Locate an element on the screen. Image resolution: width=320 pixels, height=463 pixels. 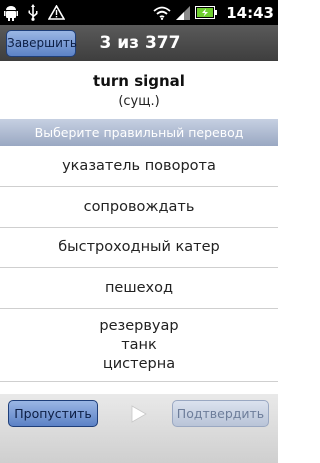
answer-option-1: указатель поворота is located at coordinates (139, 166).